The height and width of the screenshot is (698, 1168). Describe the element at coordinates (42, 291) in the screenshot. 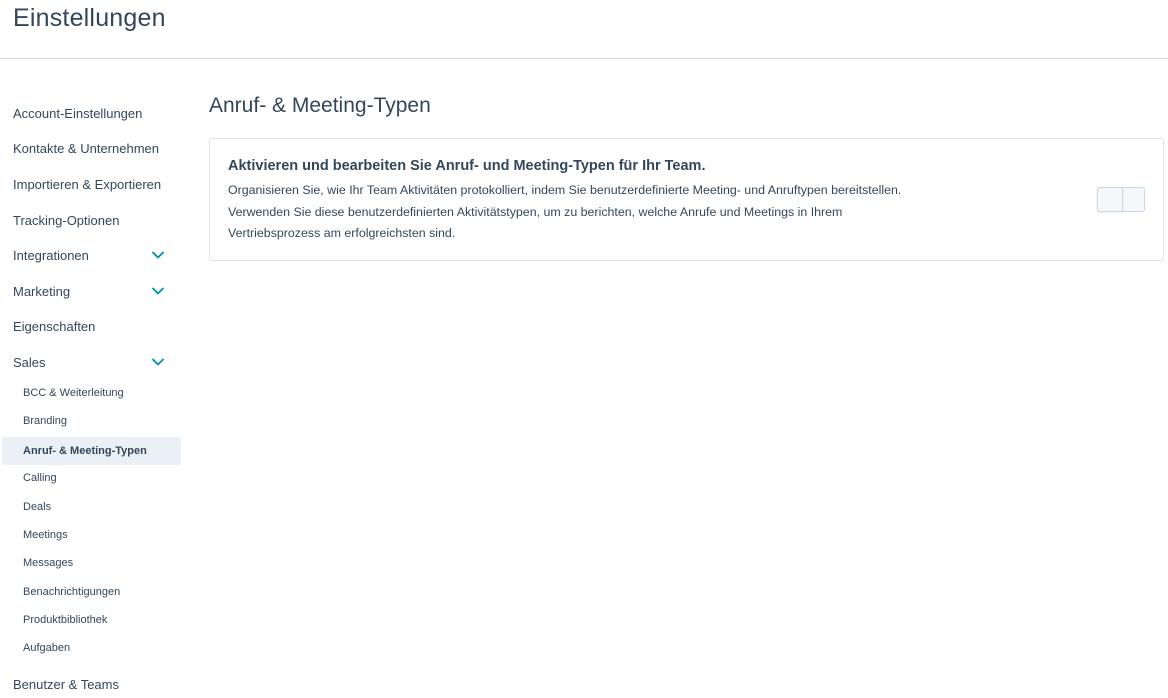

I see `sidebar-item-label: Marketing` at that location.